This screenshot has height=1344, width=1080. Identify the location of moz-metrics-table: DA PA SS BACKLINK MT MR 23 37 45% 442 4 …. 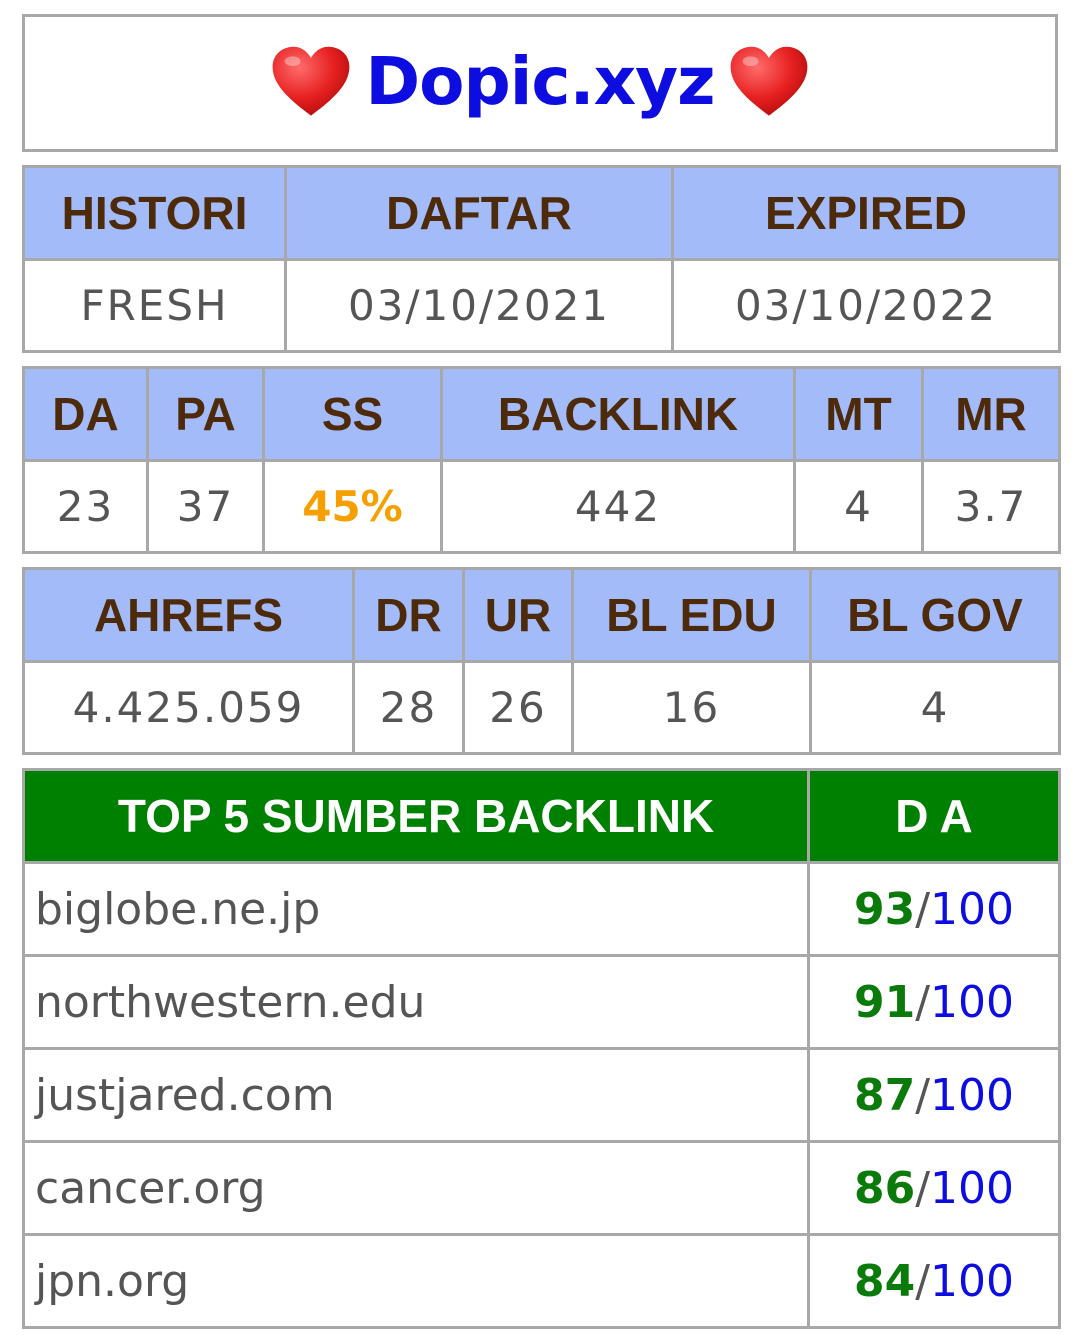
(541, 460).